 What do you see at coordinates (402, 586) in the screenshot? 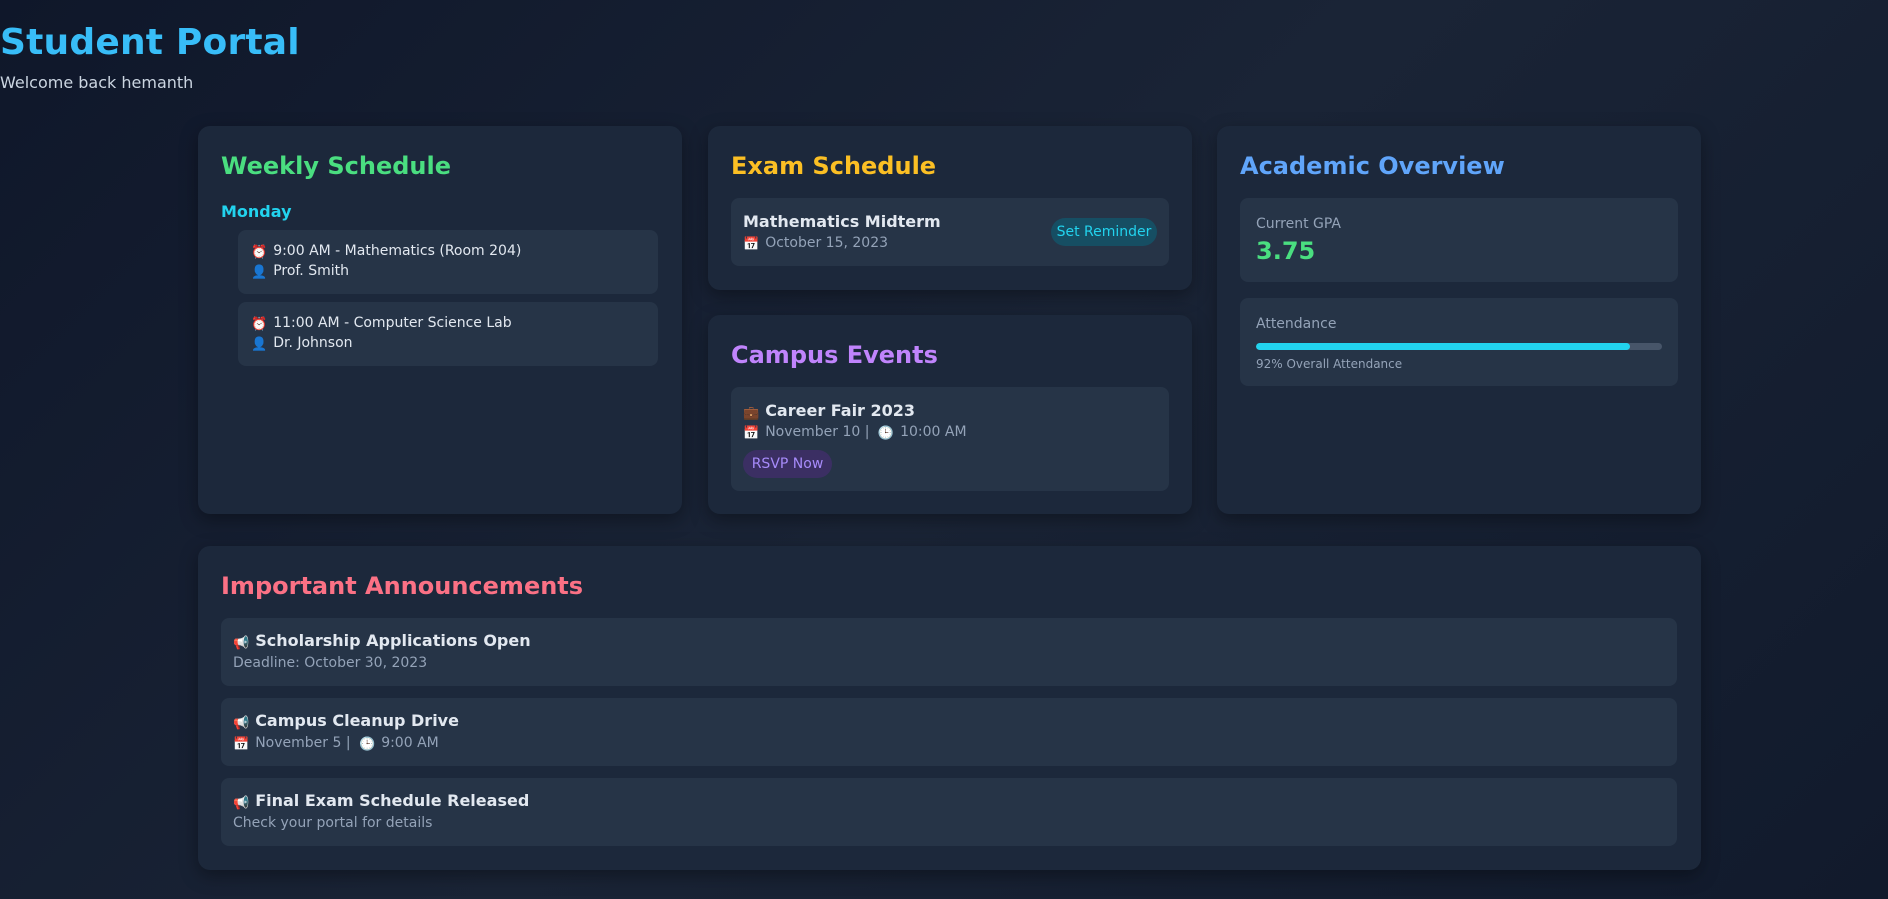
I see `announcements-title: Important Announcements` at bounding box center [402, 586].